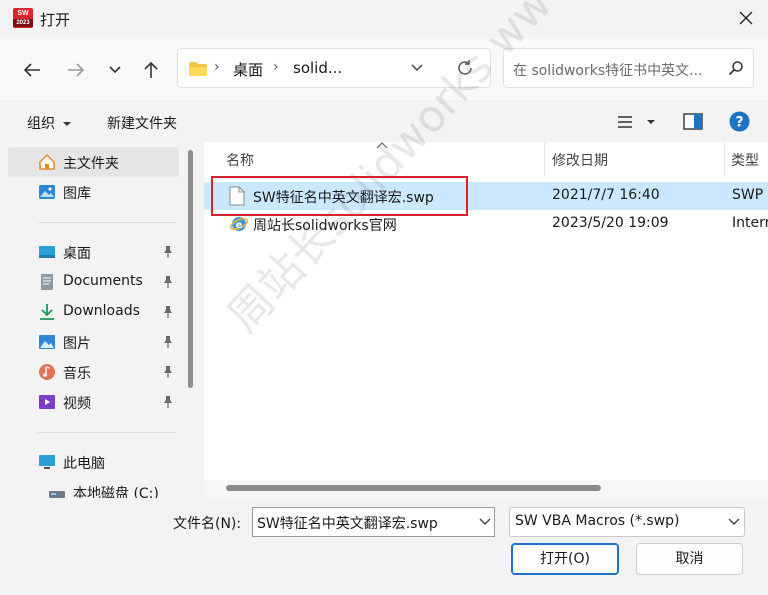 This screenshot has height=595, width=768. What do you see at coordinates (325, 226) in the screenshot?
I see `file-name: 周站长solidworks官网` at bounding box center [325, 226].